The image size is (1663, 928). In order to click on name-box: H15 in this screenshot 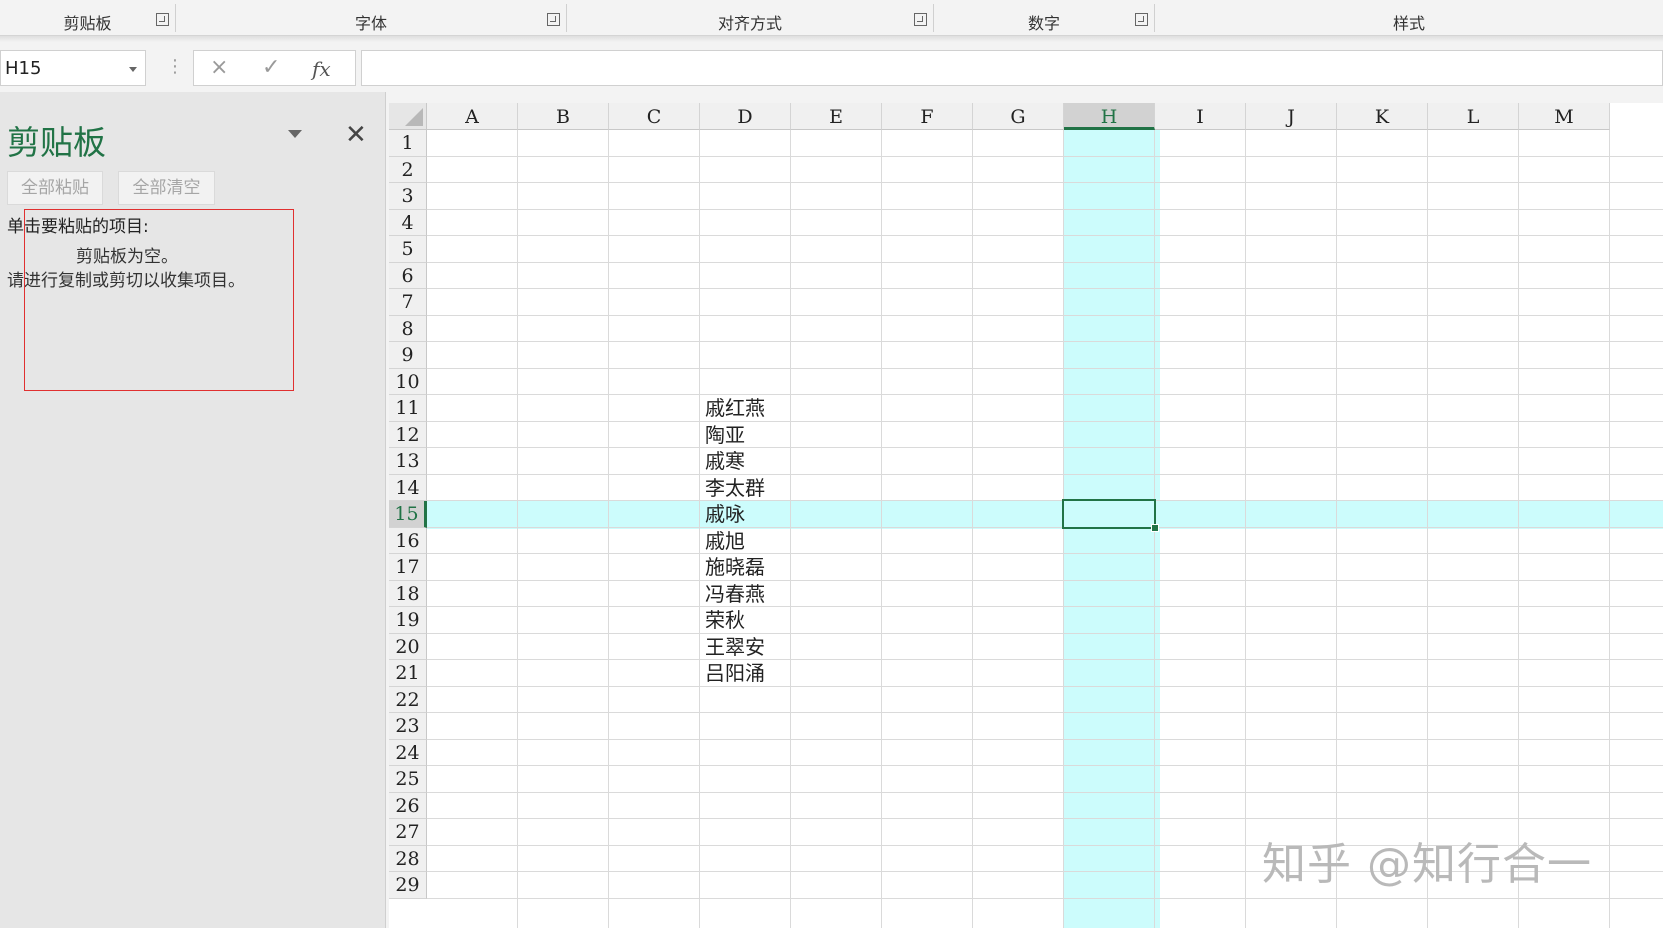, I will do `click(73, 68)`.